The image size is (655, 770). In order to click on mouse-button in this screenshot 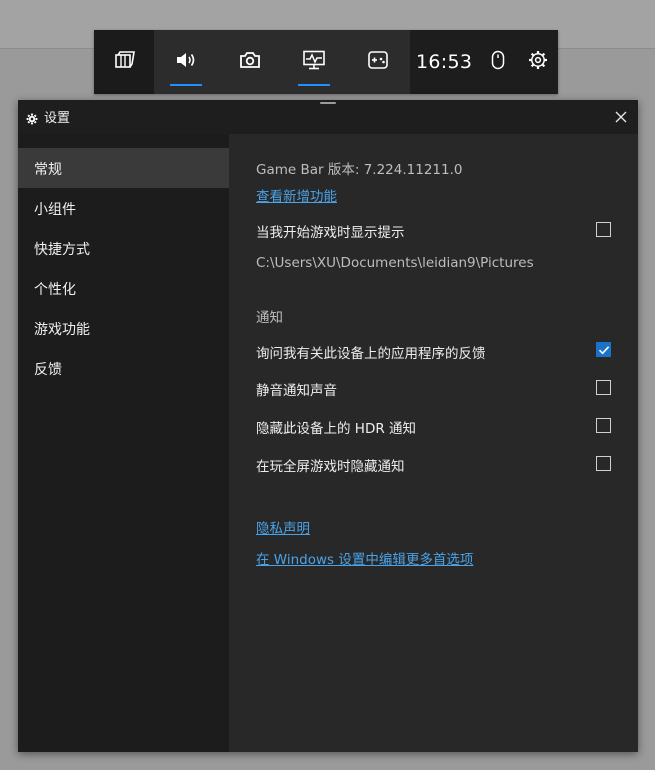, I will do `click(498, 62)`.